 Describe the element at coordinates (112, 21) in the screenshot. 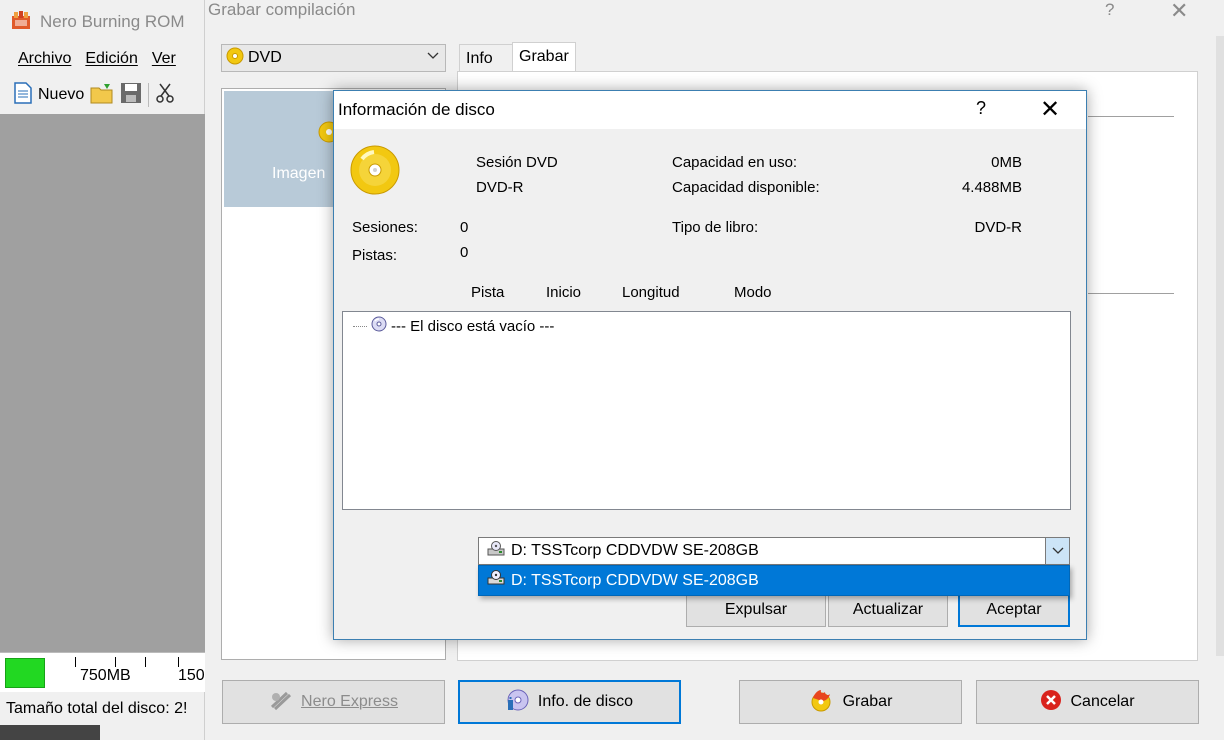

I see `nero-title-text: Nero Burning ROM` at that location.